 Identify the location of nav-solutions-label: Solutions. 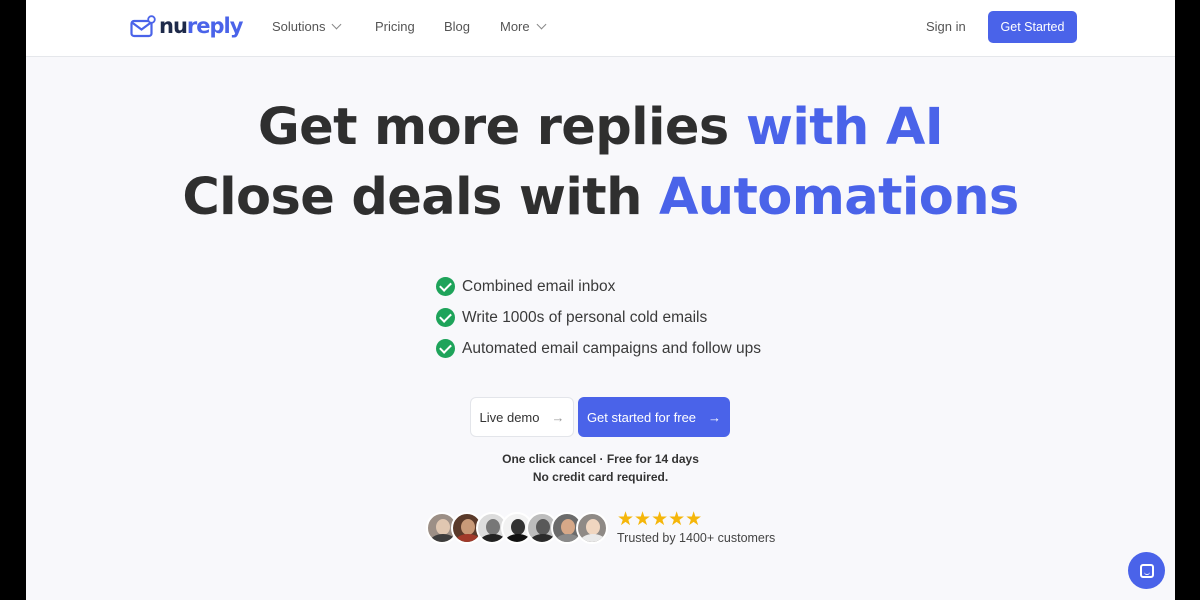
(299, 26).